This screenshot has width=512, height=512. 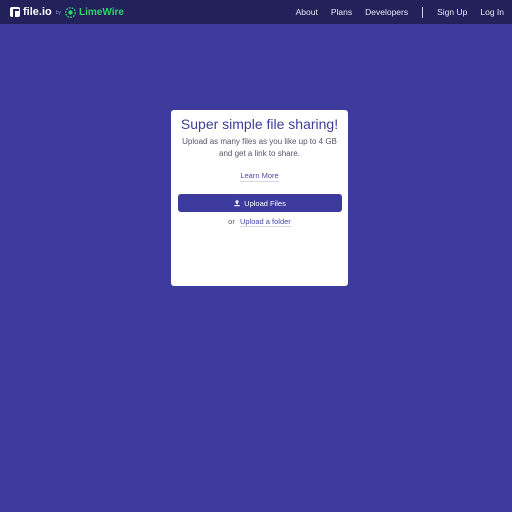 I want to click on nav-link-log-in: Log In, so click(x=492, y=12).